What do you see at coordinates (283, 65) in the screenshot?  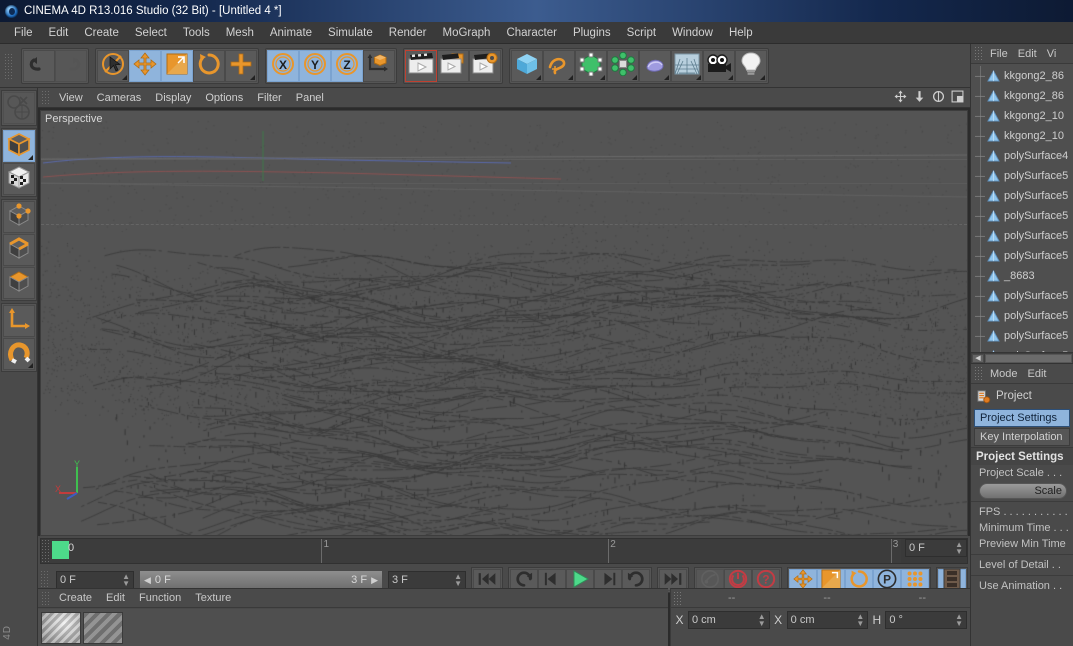 I see `x-axis-button: X` at bounding box center [283, 65].